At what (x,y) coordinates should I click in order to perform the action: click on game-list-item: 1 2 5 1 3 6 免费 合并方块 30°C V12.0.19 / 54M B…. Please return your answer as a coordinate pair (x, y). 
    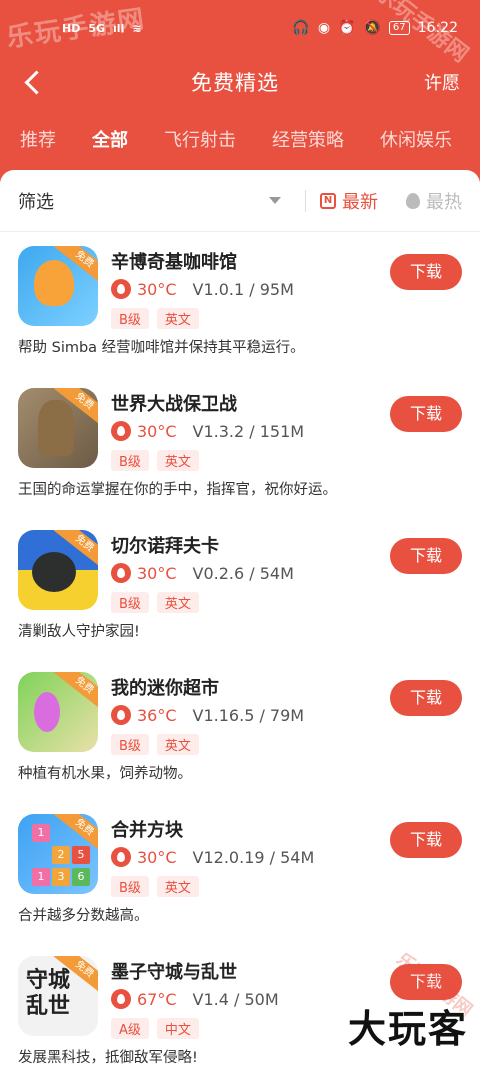
    Looking at the image, I should click on (240, 871).